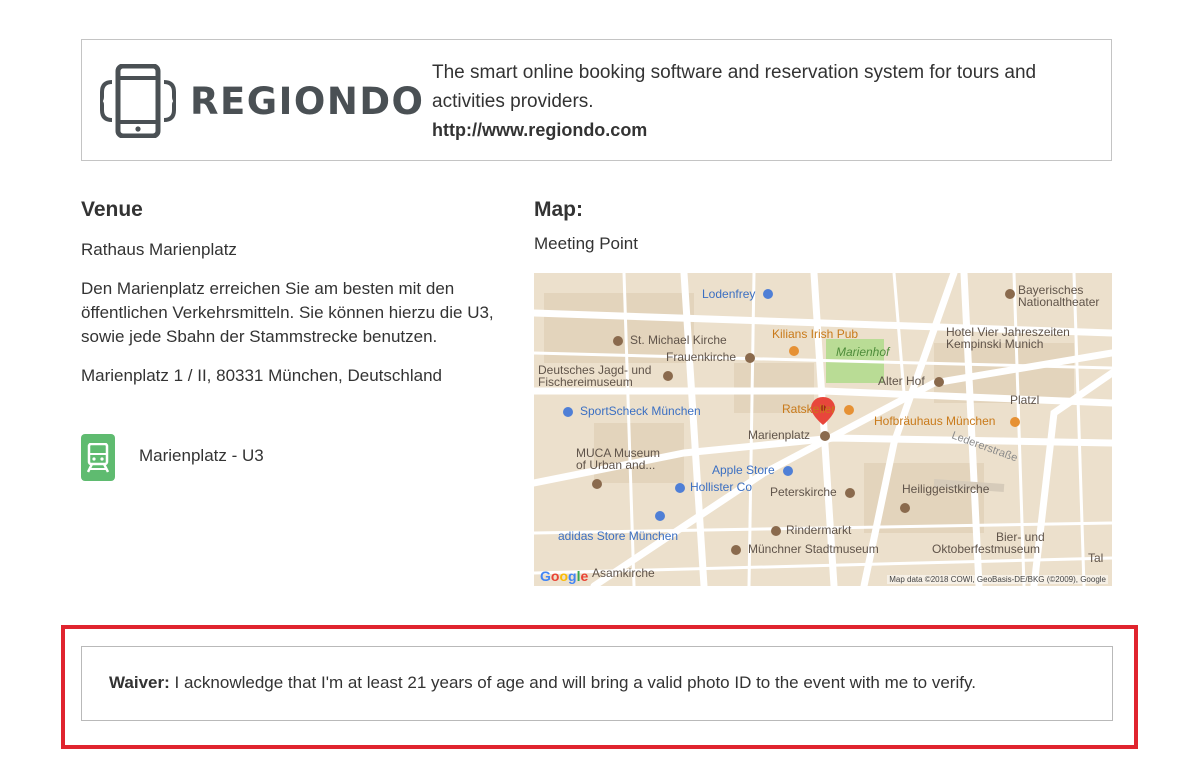 The image size is (1192, 774). Describe the element at coordinates (736, 550) in the screenshot. I see `map-poi-stadtmuseum-icon` at that location.